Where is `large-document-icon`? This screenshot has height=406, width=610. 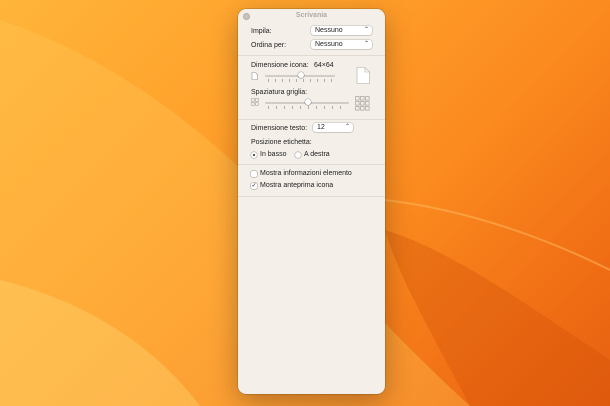 large-document-icon is located at coordinates (363, 75).